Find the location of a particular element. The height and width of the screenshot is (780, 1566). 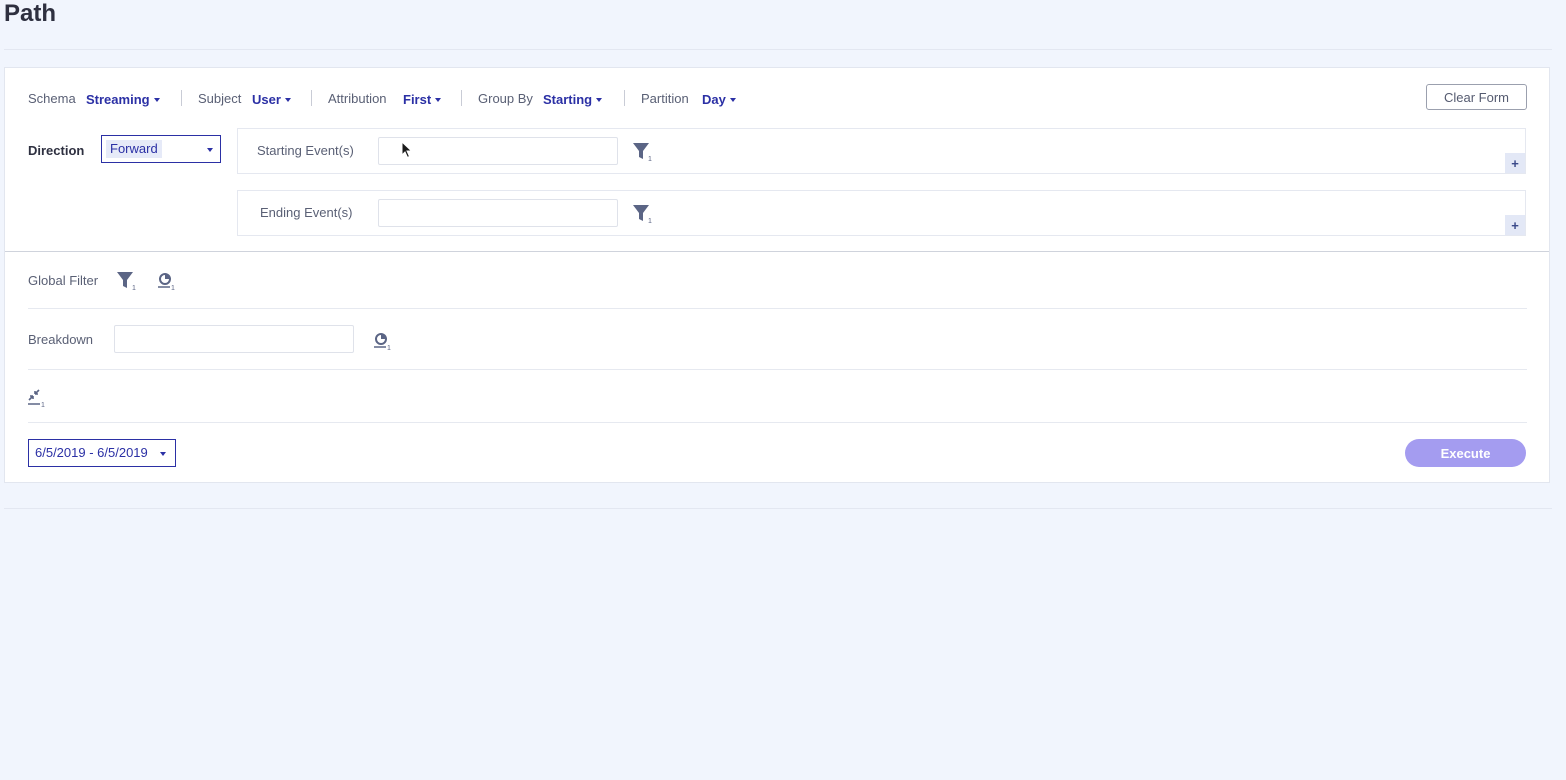

direction-value: Forward is located at coordinates (134, 149).